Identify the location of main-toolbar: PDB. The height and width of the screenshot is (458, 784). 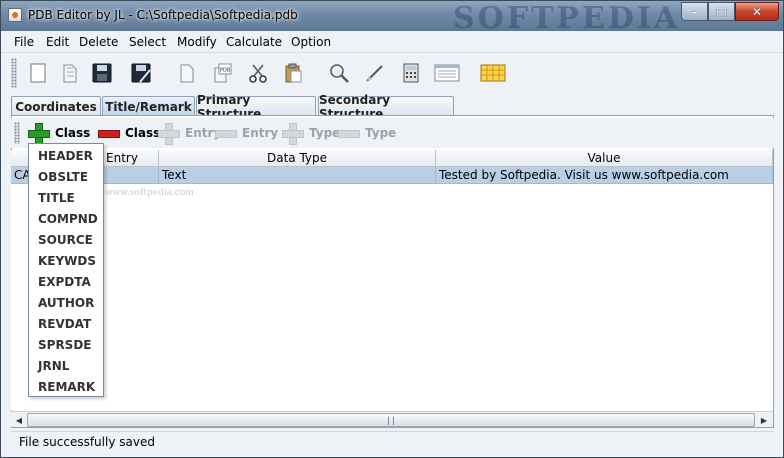
(392, 73).